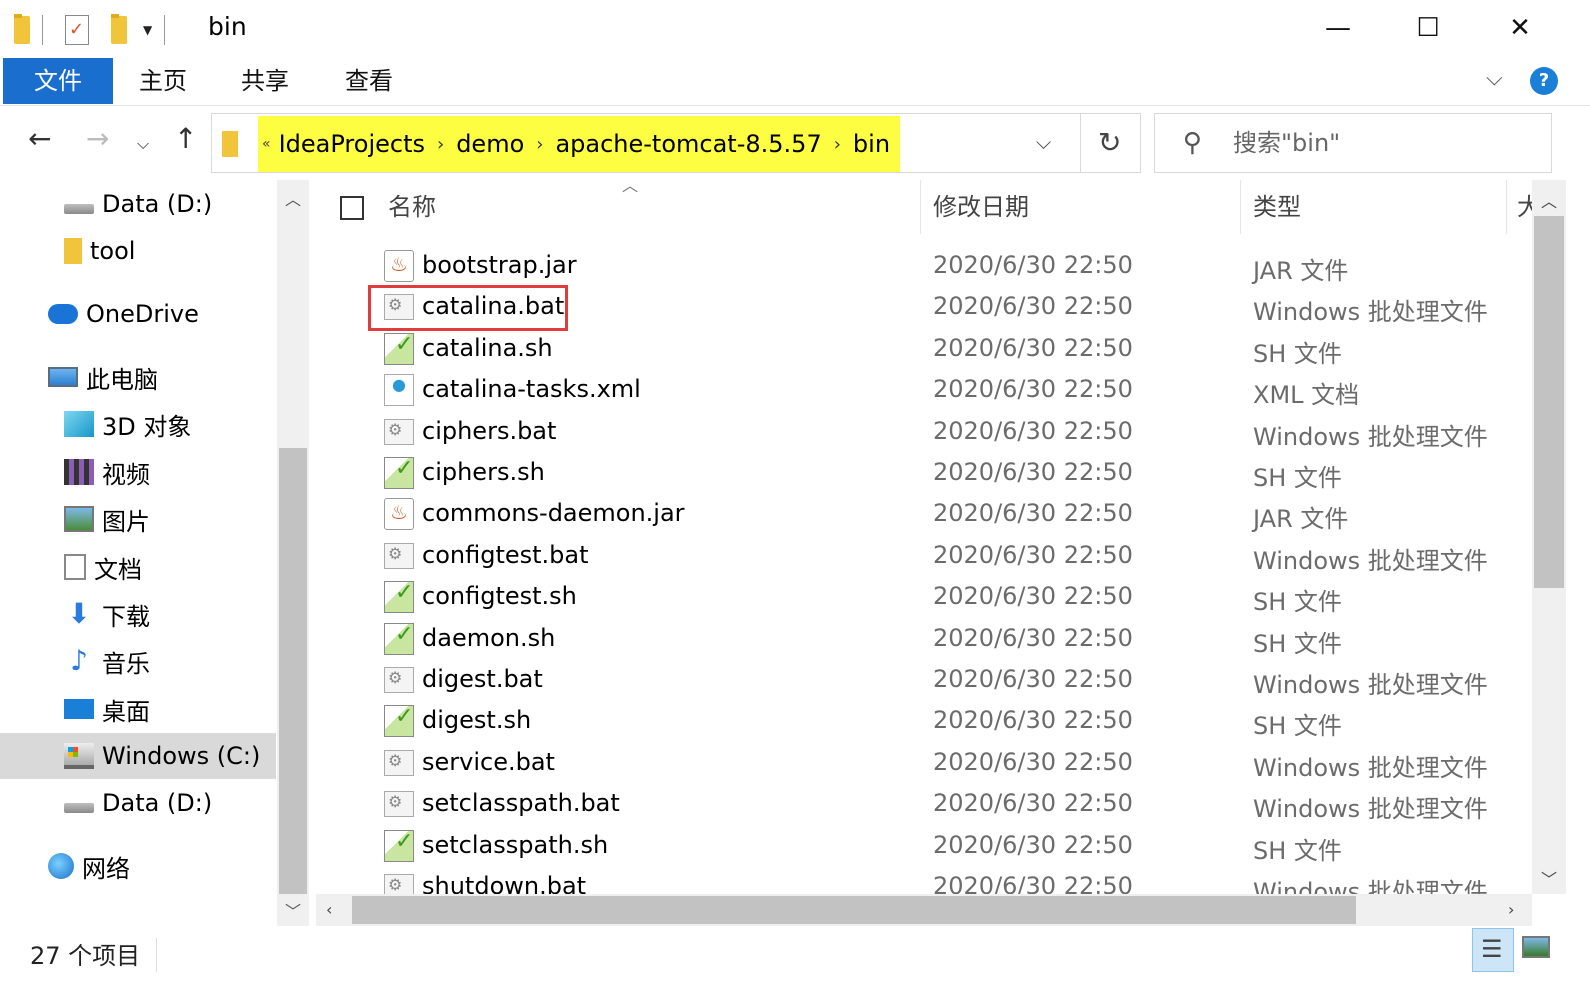  What do you see at coordinates (138, 756) in the screenshot?
I see `sidebar-item: Windows (C:)` at bounding box center [138, 756].